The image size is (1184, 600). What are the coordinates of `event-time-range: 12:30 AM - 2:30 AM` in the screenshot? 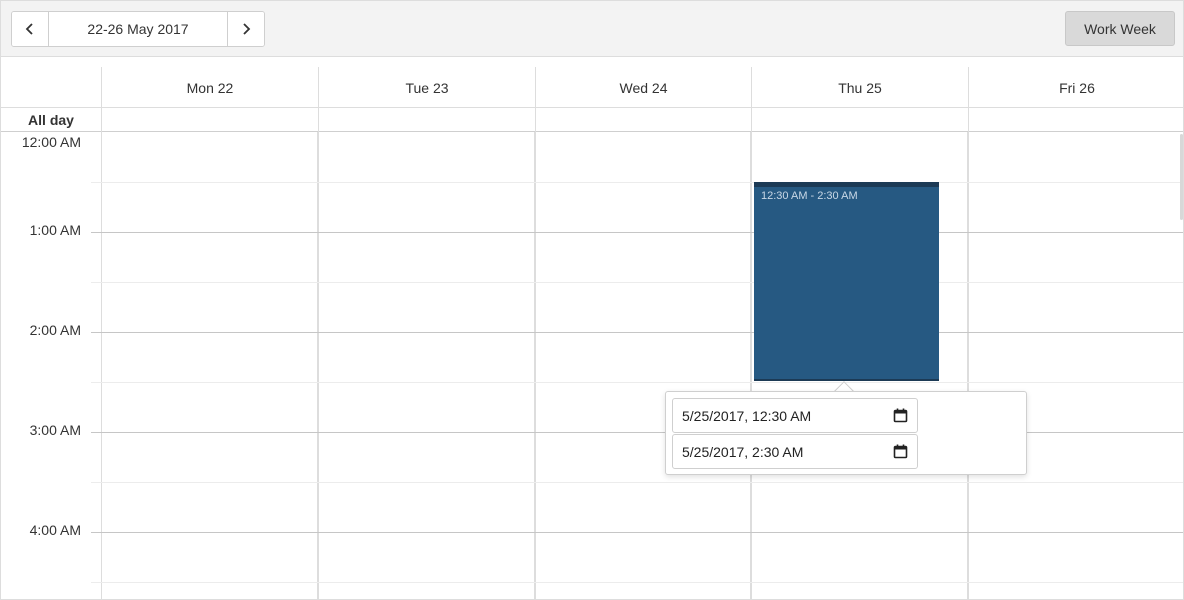 It's located at (809, 196).